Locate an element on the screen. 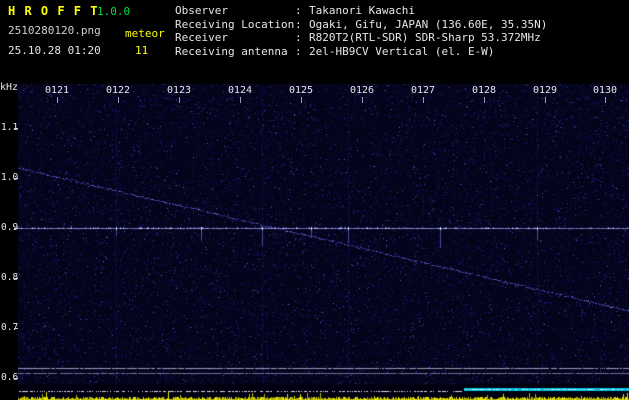 The width and height of the screenshot is (629, 400). x-tick-label: 0124 is located at coordinates (240, 90).